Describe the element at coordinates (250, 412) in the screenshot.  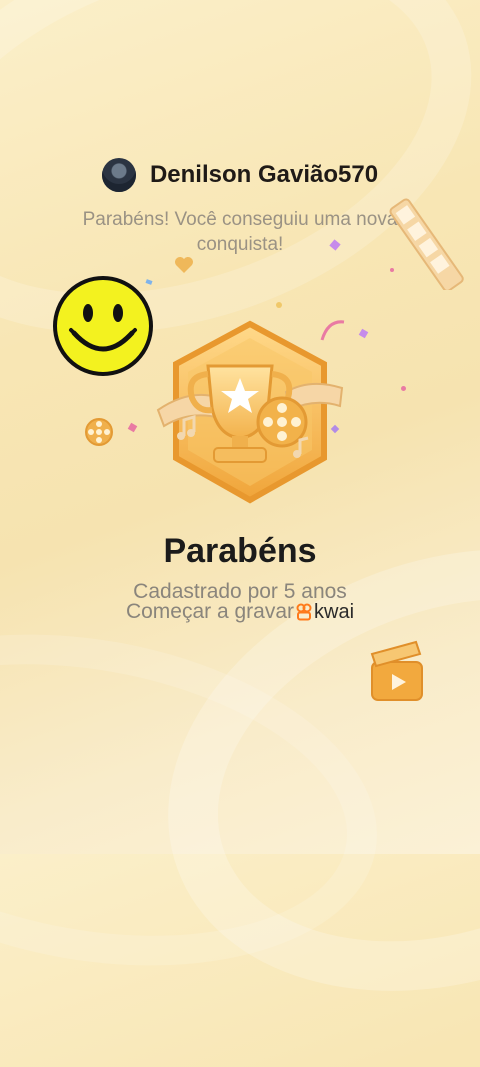
I see `achievement-badge` at that location.